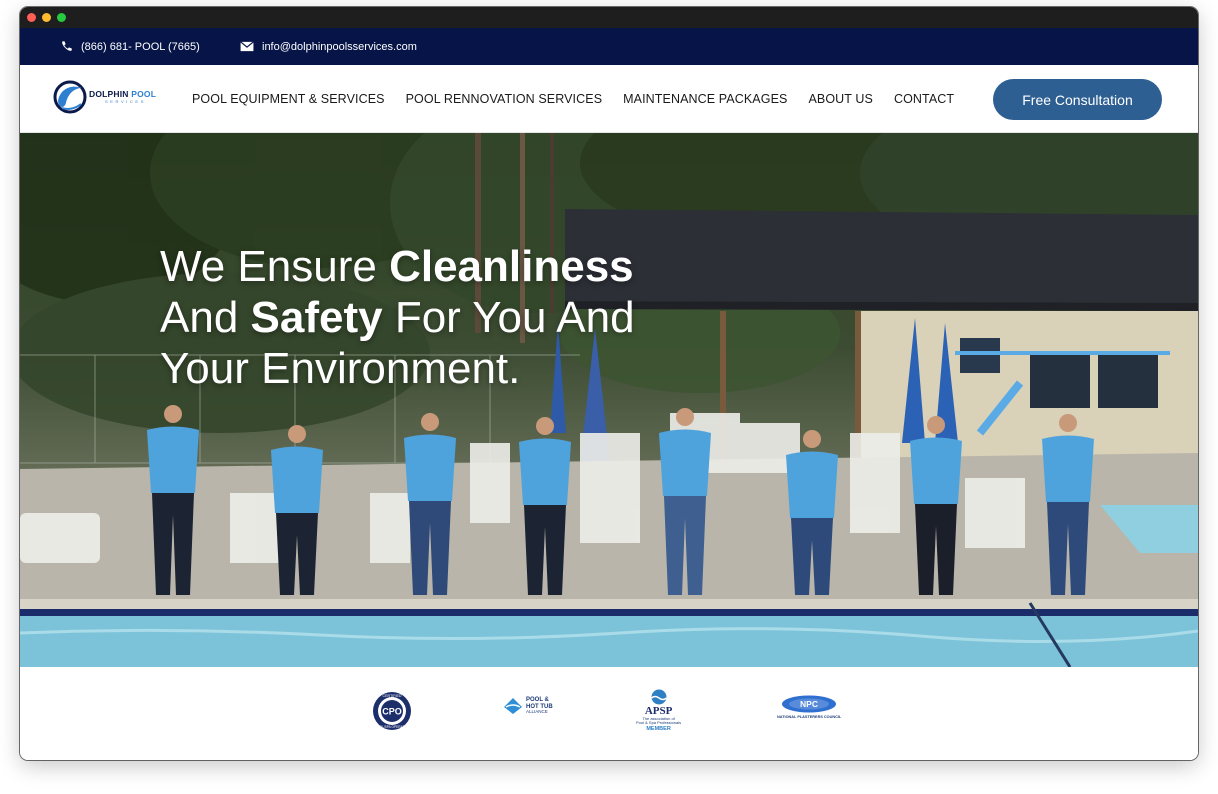 This screenshot has height=794, width=1218. Describe the element at coordinates (705, 99) in the screenshot. I see `nav-maintenance-packages: MAINTENANCE PACKAGES` at that location.